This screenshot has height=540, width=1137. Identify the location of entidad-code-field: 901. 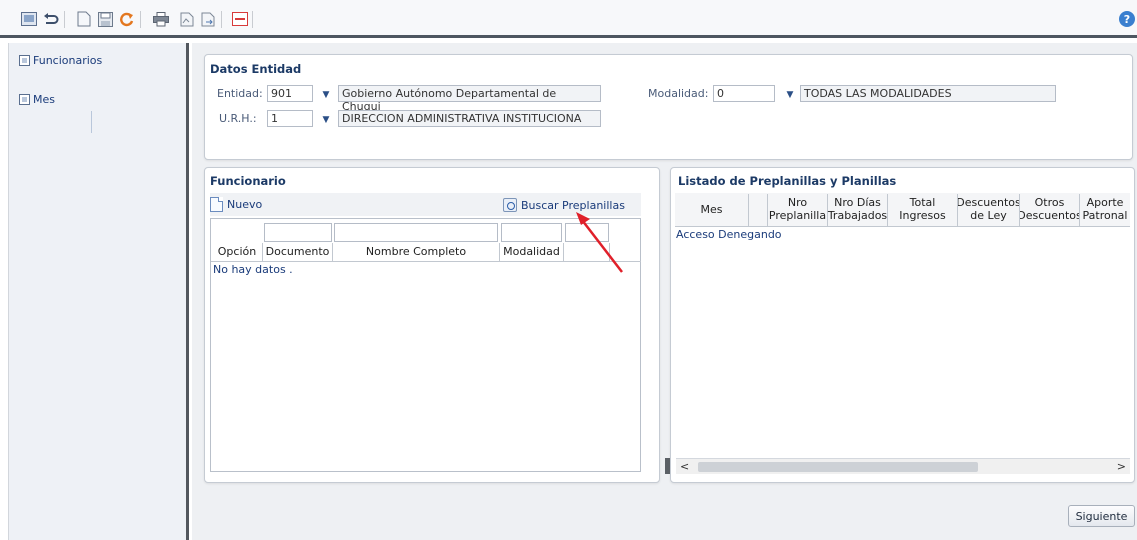
(290, 93).